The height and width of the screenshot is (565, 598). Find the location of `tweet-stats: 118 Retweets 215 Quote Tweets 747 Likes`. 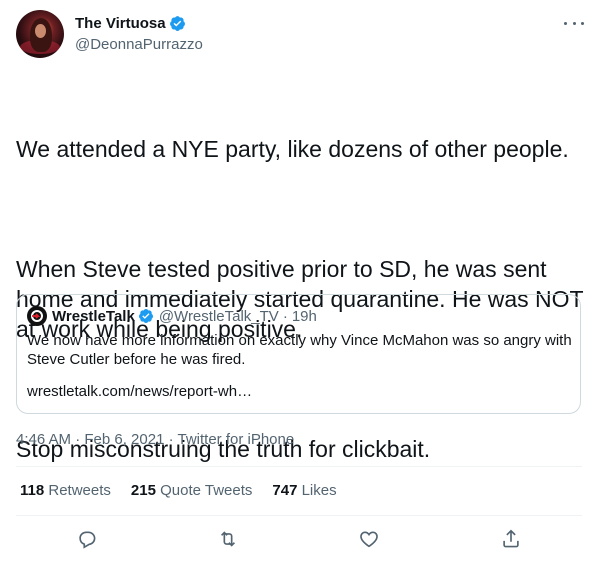

tweet-stats: 118 Retweets 215 Quote Tweets 747 Likes is located at coordinates (178, 490).